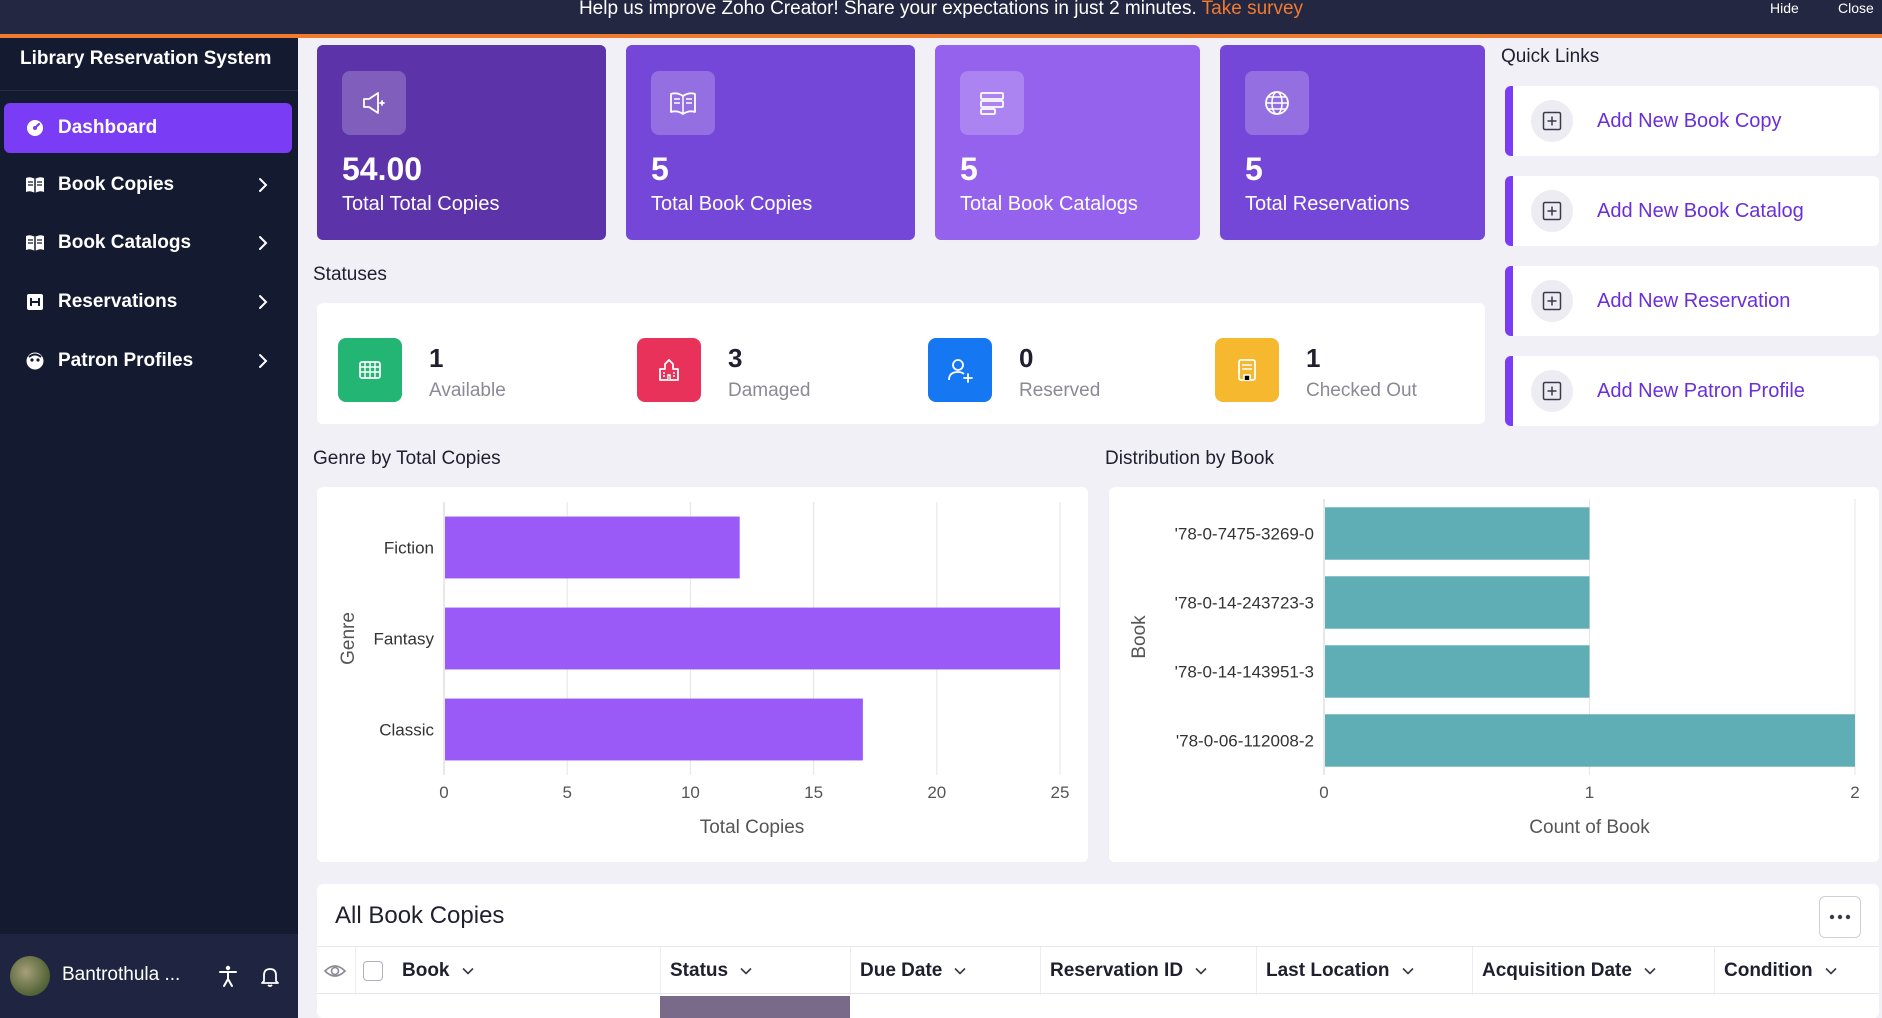  I want to click on column-header-book: Book, so click(439, 971).